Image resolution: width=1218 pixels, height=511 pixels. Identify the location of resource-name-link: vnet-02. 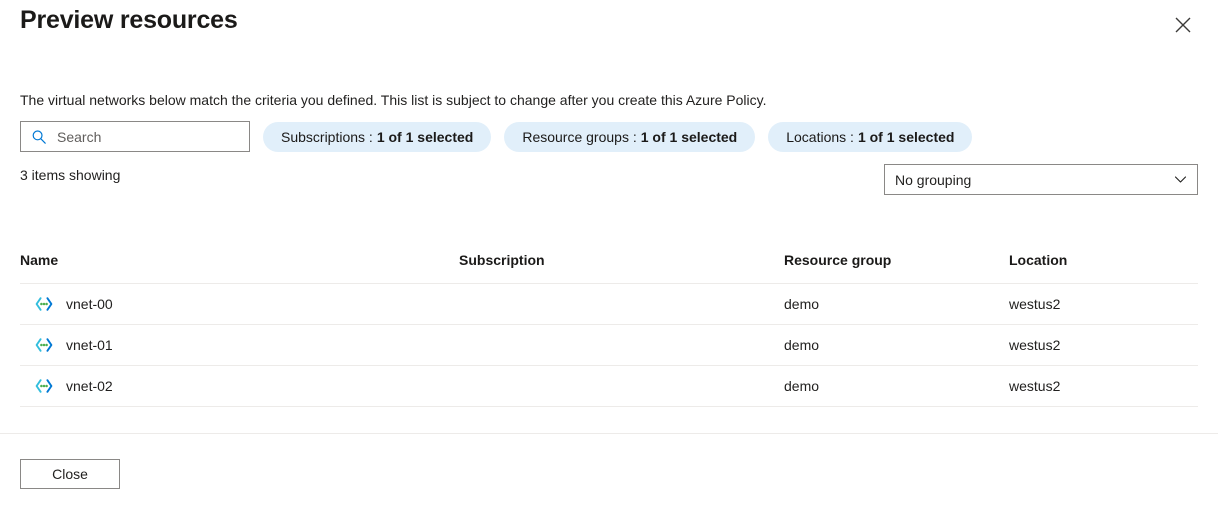
(89, 386).